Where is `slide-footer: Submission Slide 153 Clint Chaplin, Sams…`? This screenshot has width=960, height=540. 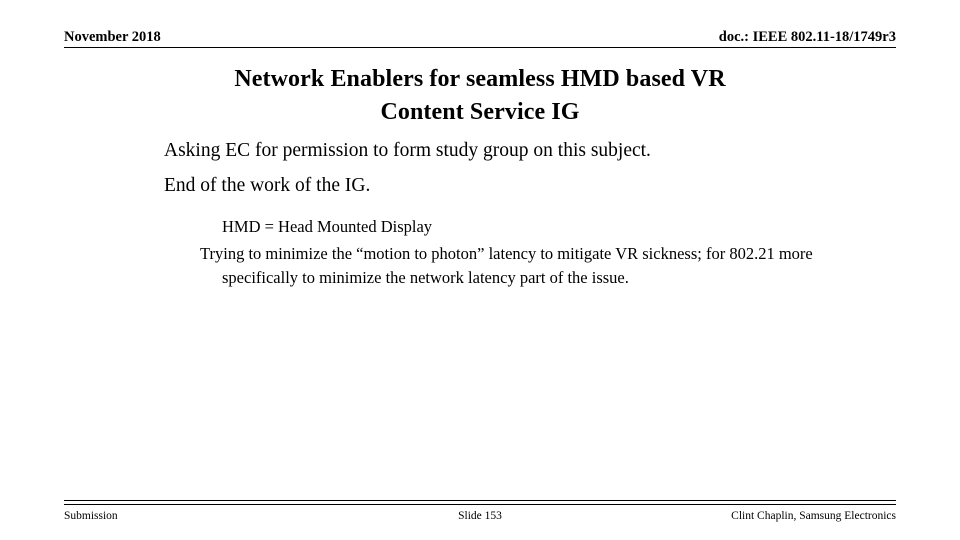 slide-footer: Submission Slide 153 Clint Chaplin, Sams… is located at coordinates (480, 517).